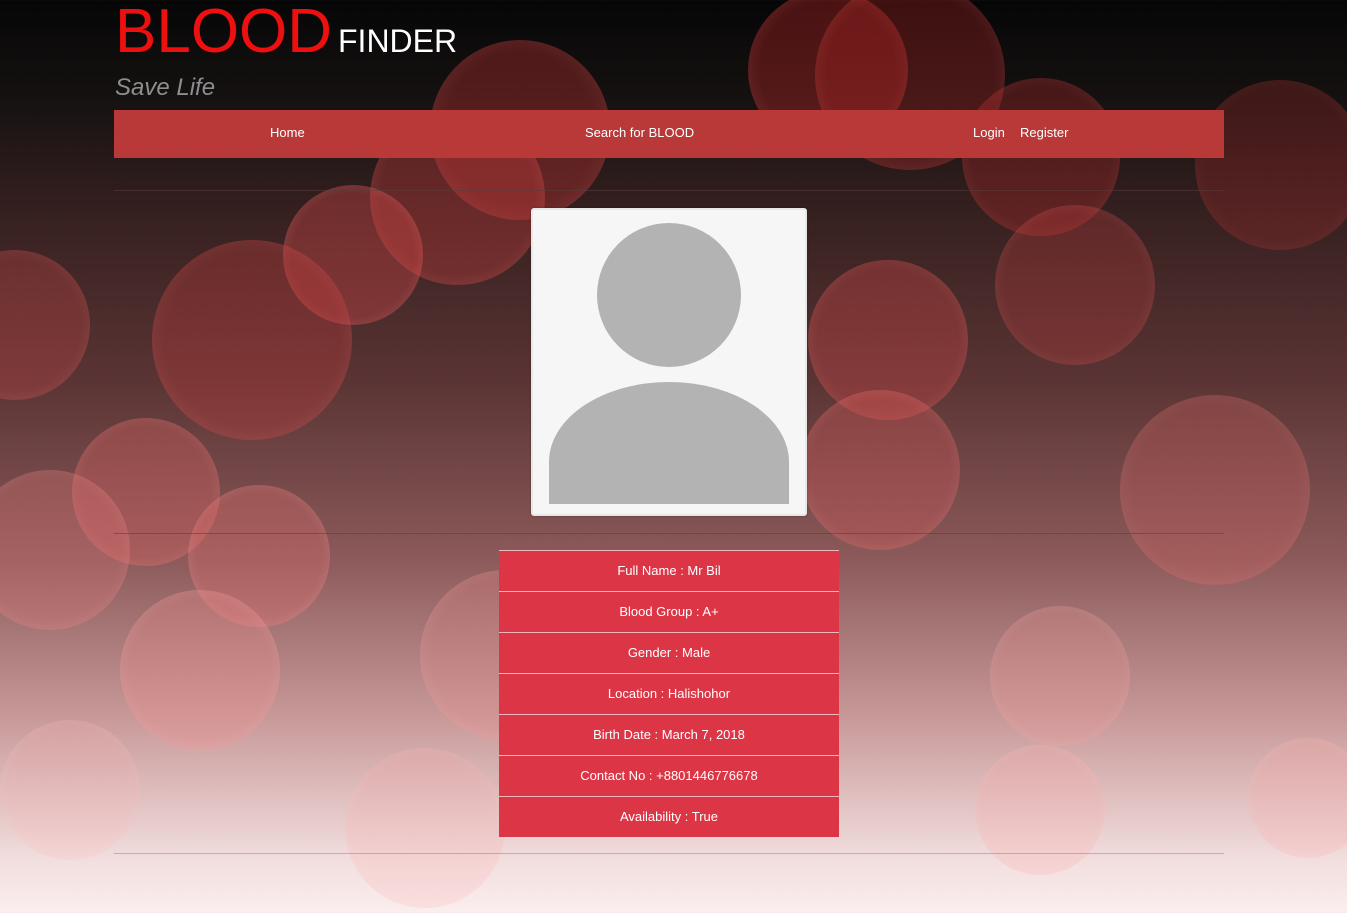  I want to click on nav-login-link: Login, so click(989, 132).